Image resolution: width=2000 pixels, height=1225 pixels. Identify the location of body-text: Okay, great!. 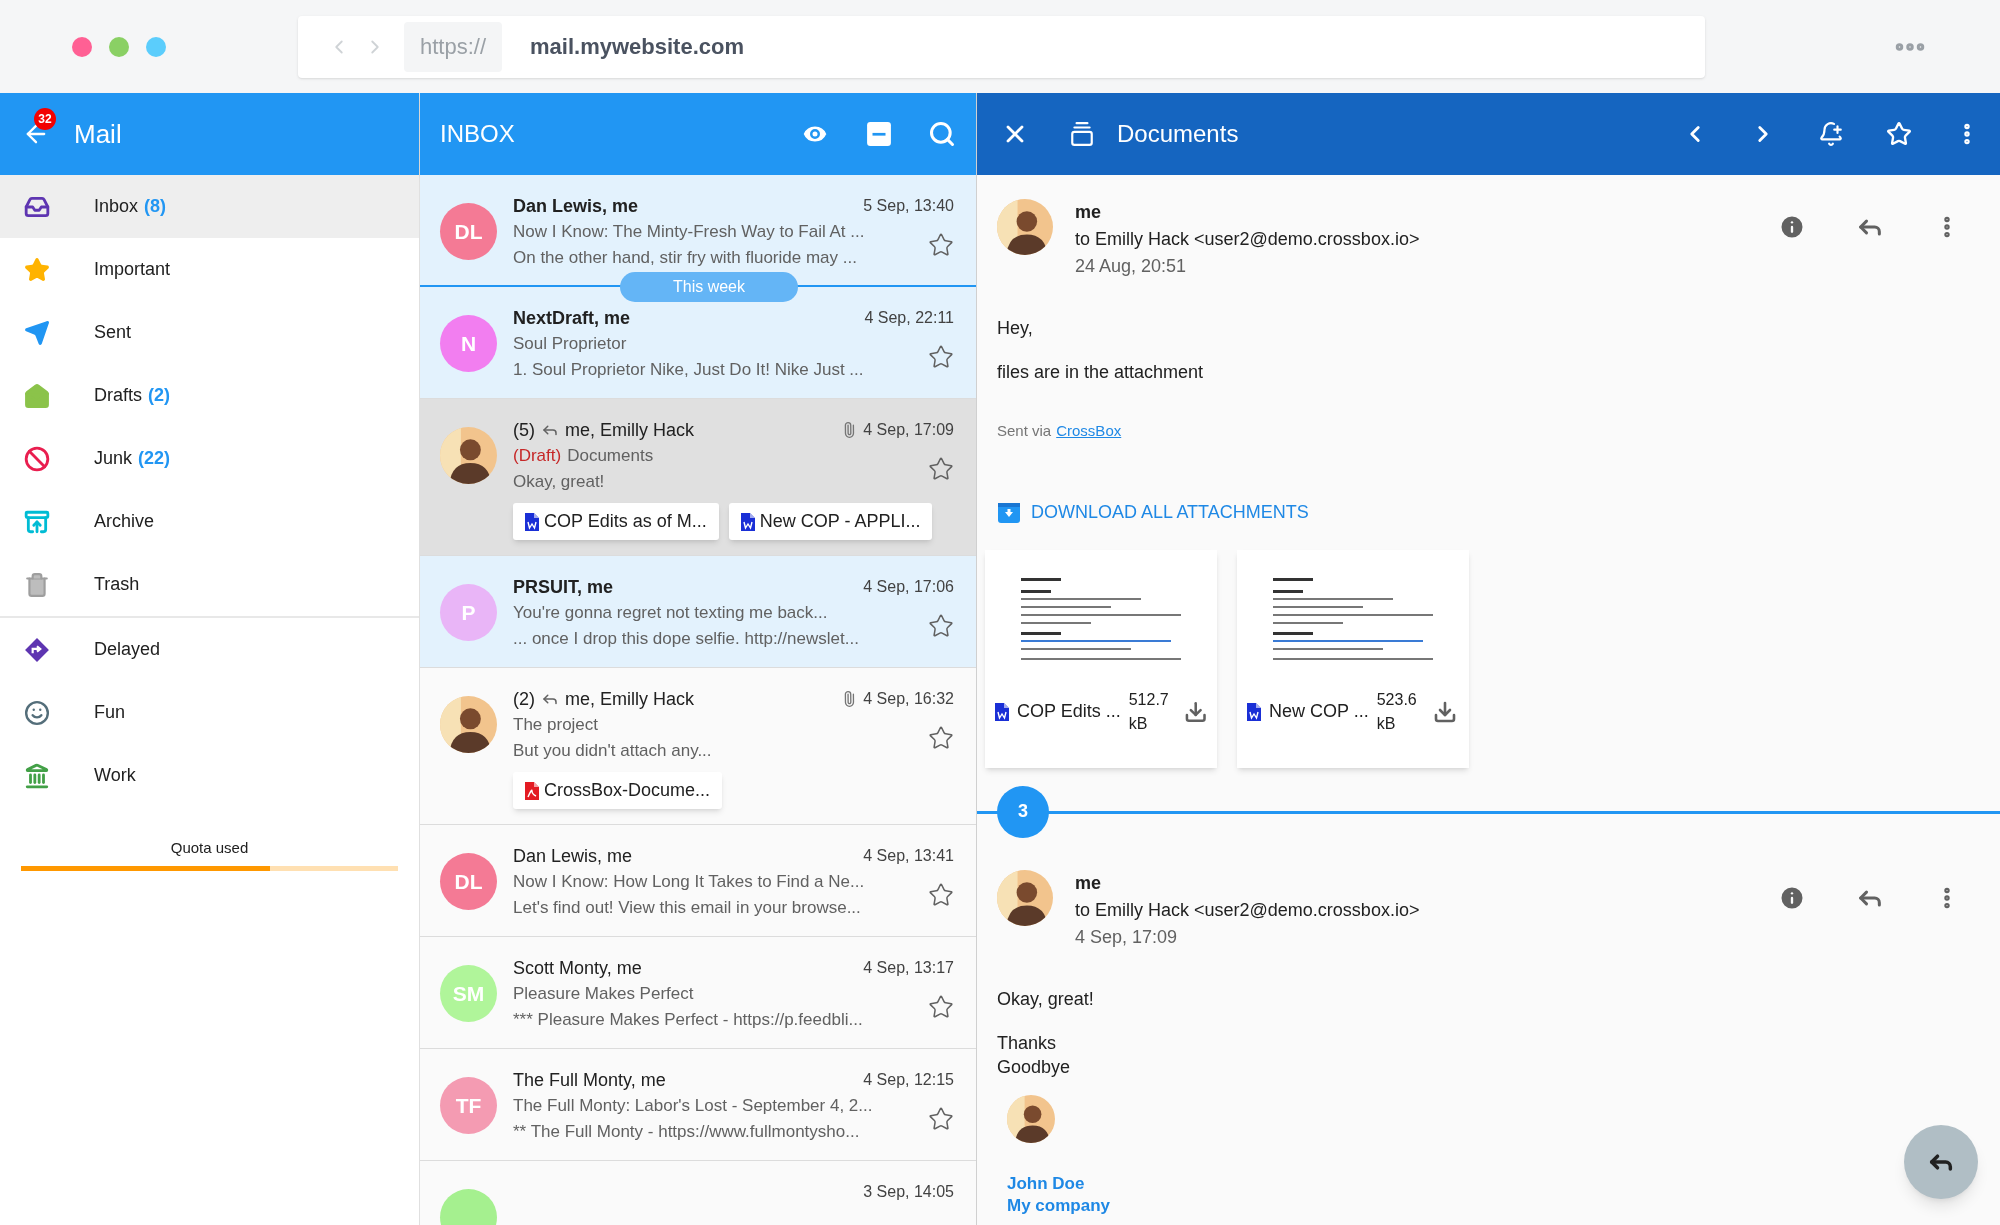
(1046, 999).